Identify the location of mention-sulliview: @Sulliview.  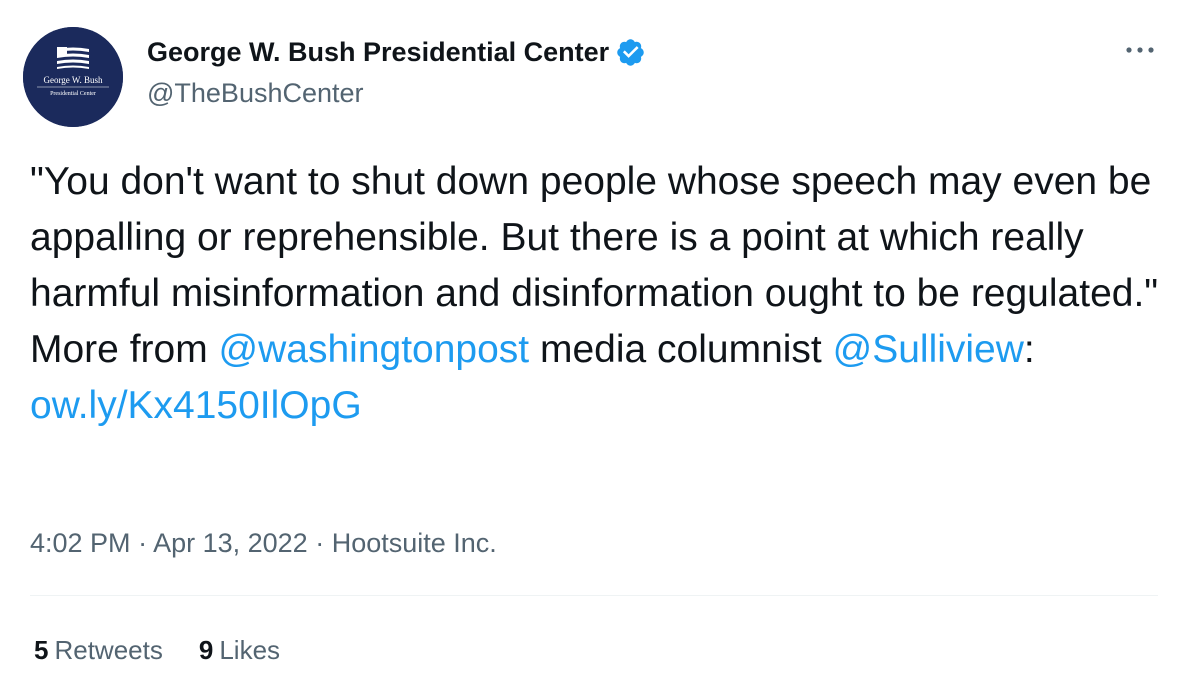
(928, 349).